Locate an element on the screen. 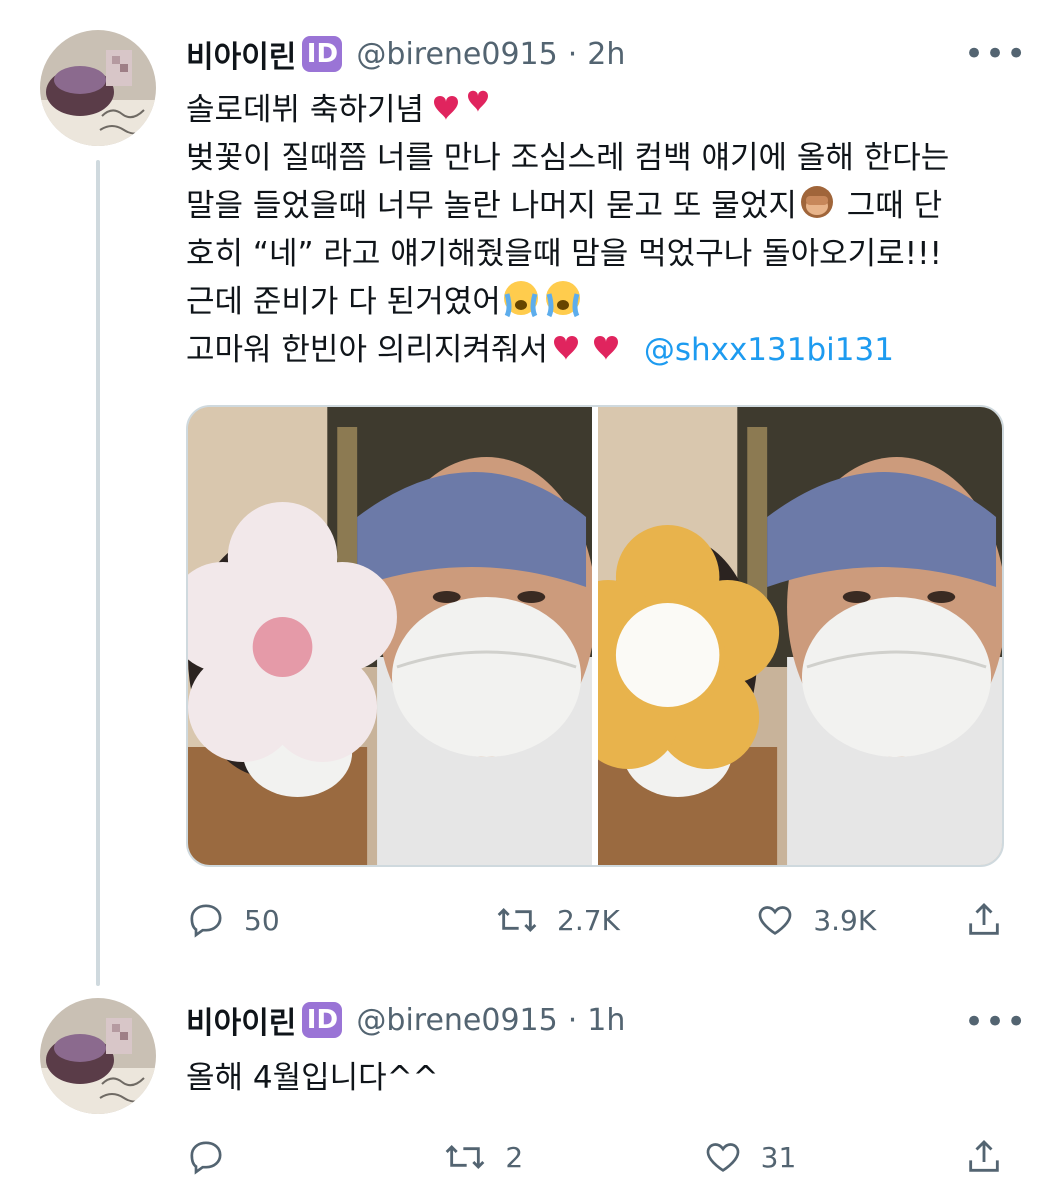 The image size is (1046, 1200). reply-button: 50 is located at coordinates (340, 920).